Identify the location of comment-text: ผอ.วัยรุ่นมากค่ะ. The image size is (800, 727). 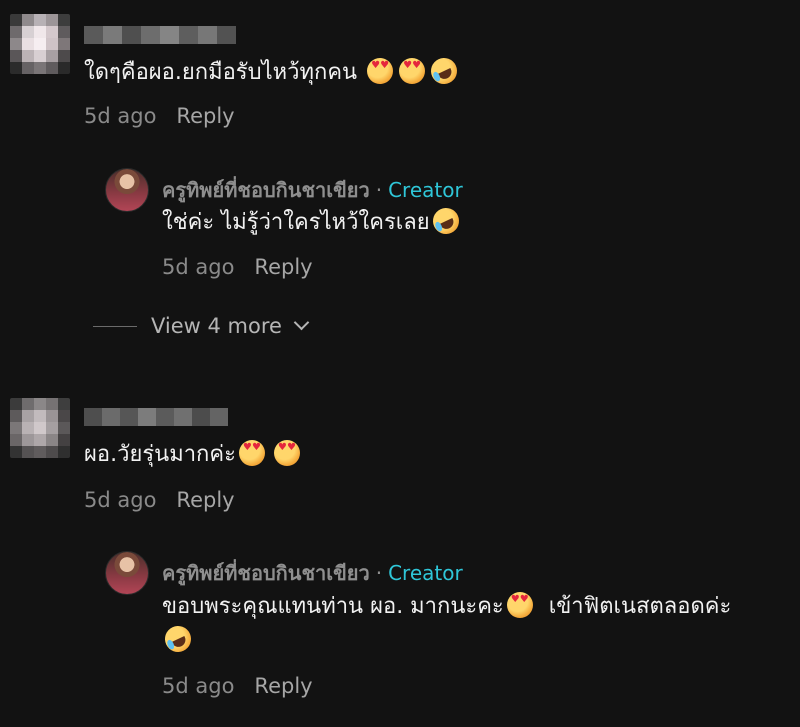
(193, 455).